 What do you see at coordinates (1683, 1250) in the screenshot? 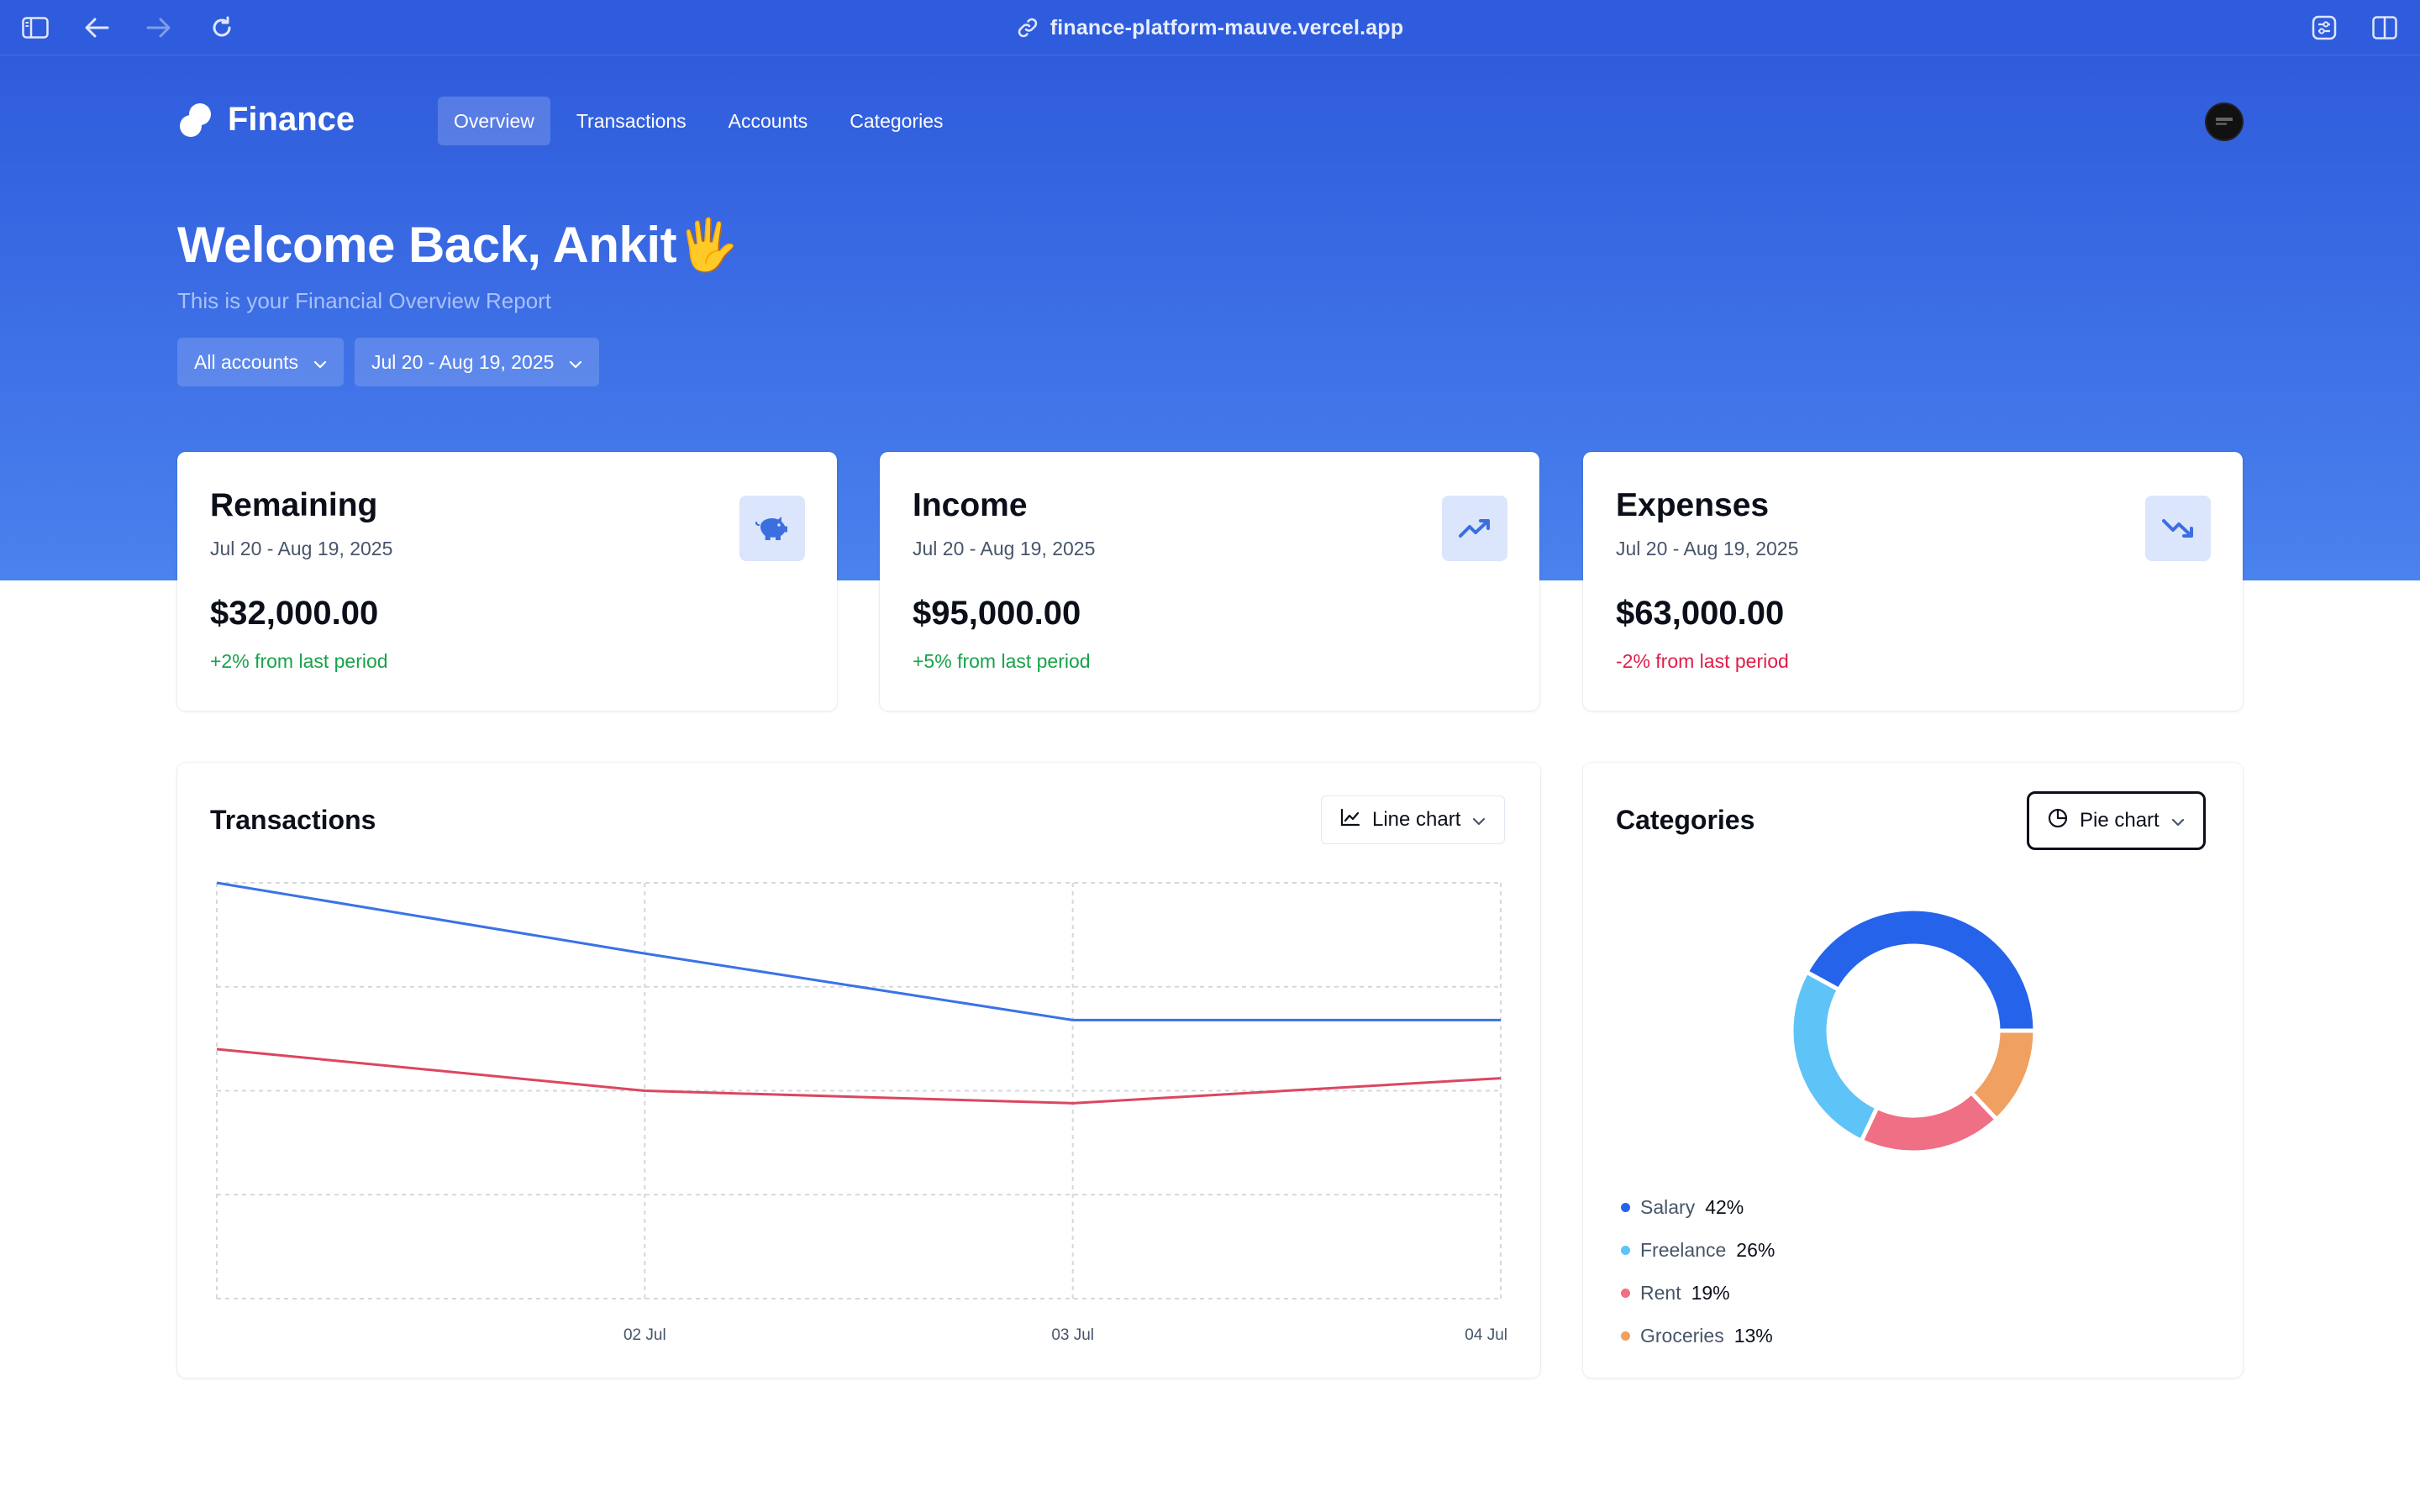
I see `legend-name: Freelance` at bounding box center [1683, 1250].